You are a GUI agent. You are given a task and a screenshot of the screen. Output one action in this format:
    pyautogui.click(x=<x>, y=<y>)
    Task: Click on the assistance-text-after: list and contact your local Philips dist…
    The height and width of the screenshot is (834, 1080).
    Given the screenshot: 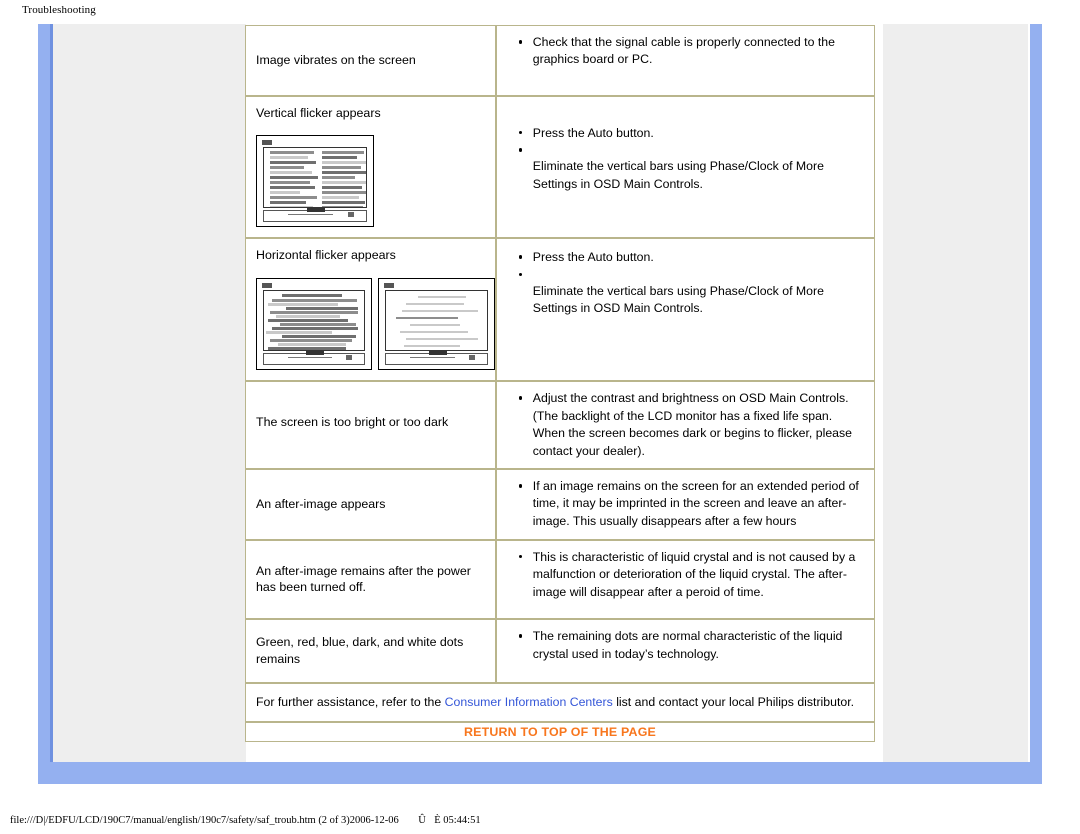 What is the action you would take?
    pyautogui.click(x=733, y=701)
    